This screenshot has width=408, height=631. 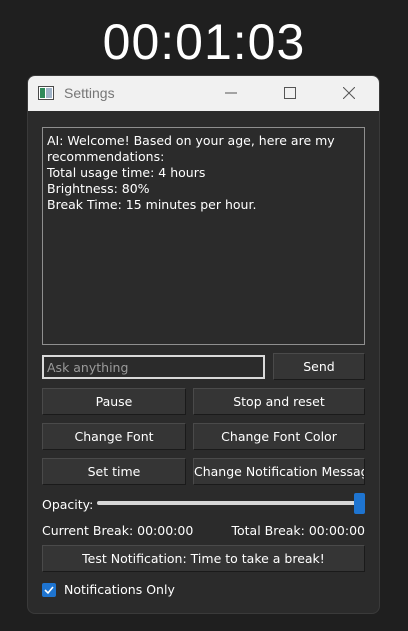 I want to click on ai-message-line: Total usage time: 4 hours, so click(x=126, y=172).